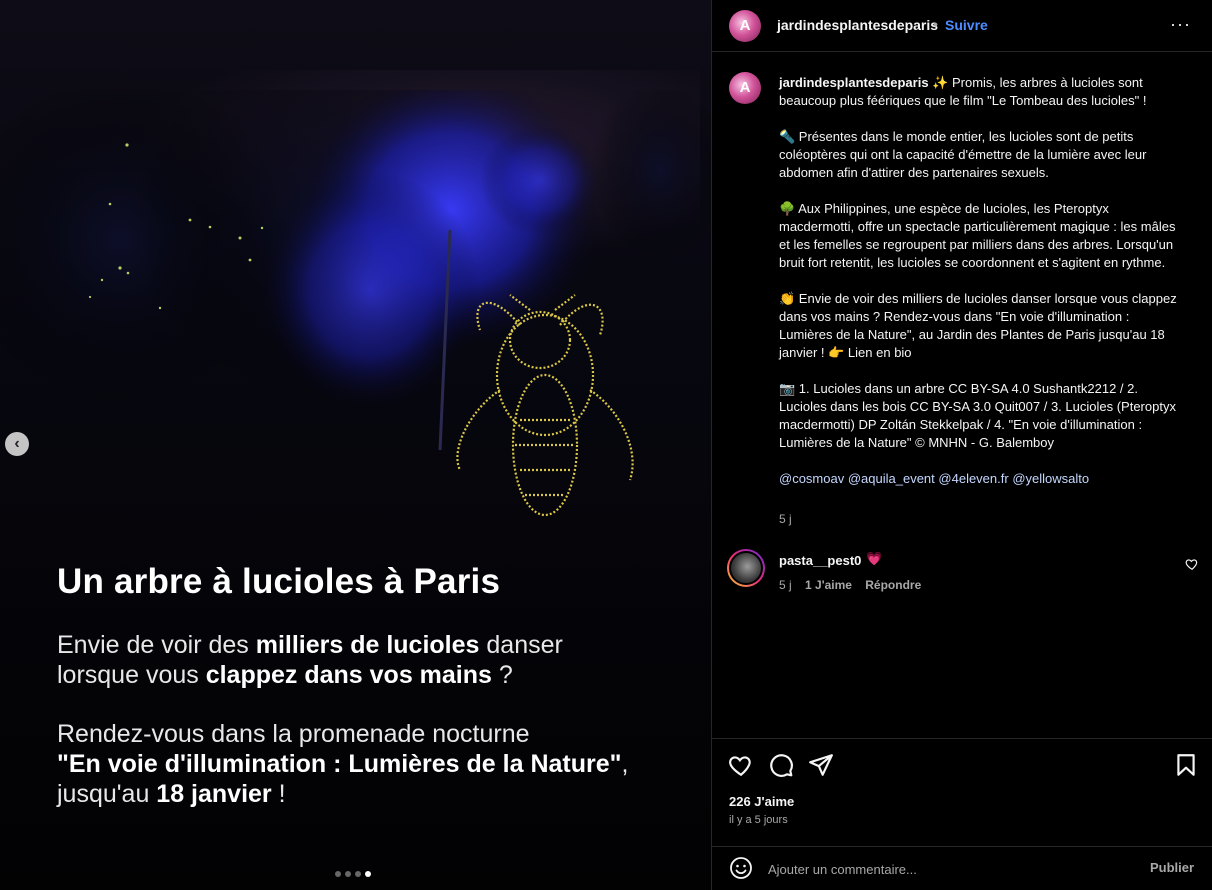 Image resolution: width=1212 pixels, height=890 pixels. Describe the element at coordinates (1172, 867) in the screenshot. I see `publish-button: Publier` at that location.